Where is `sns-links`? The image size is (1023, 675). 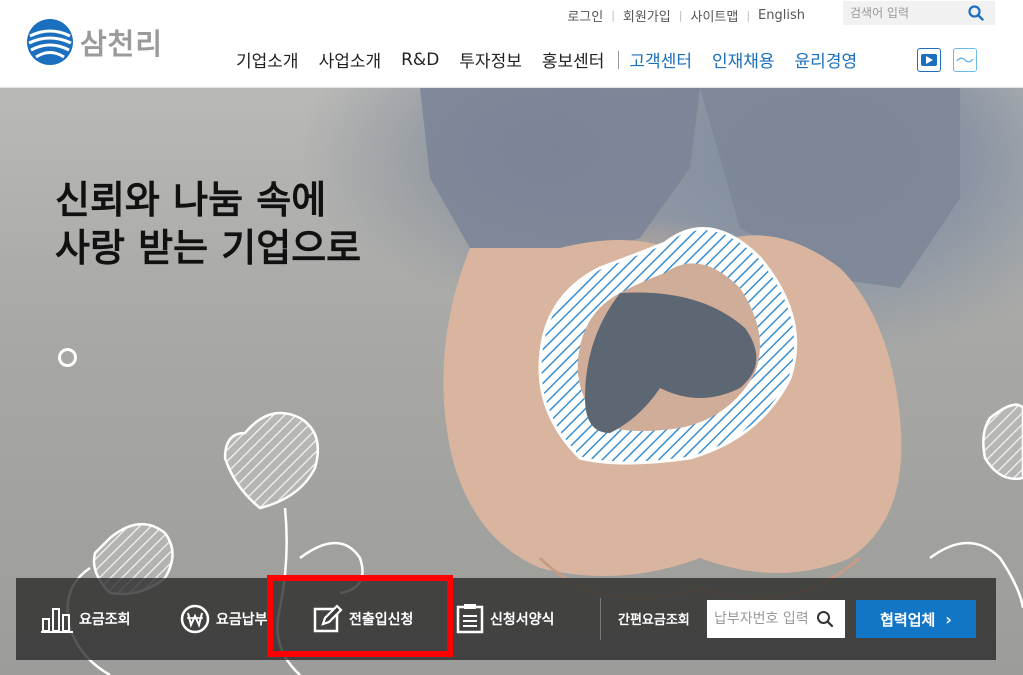 sns-links is located at coordinates (947, 60).